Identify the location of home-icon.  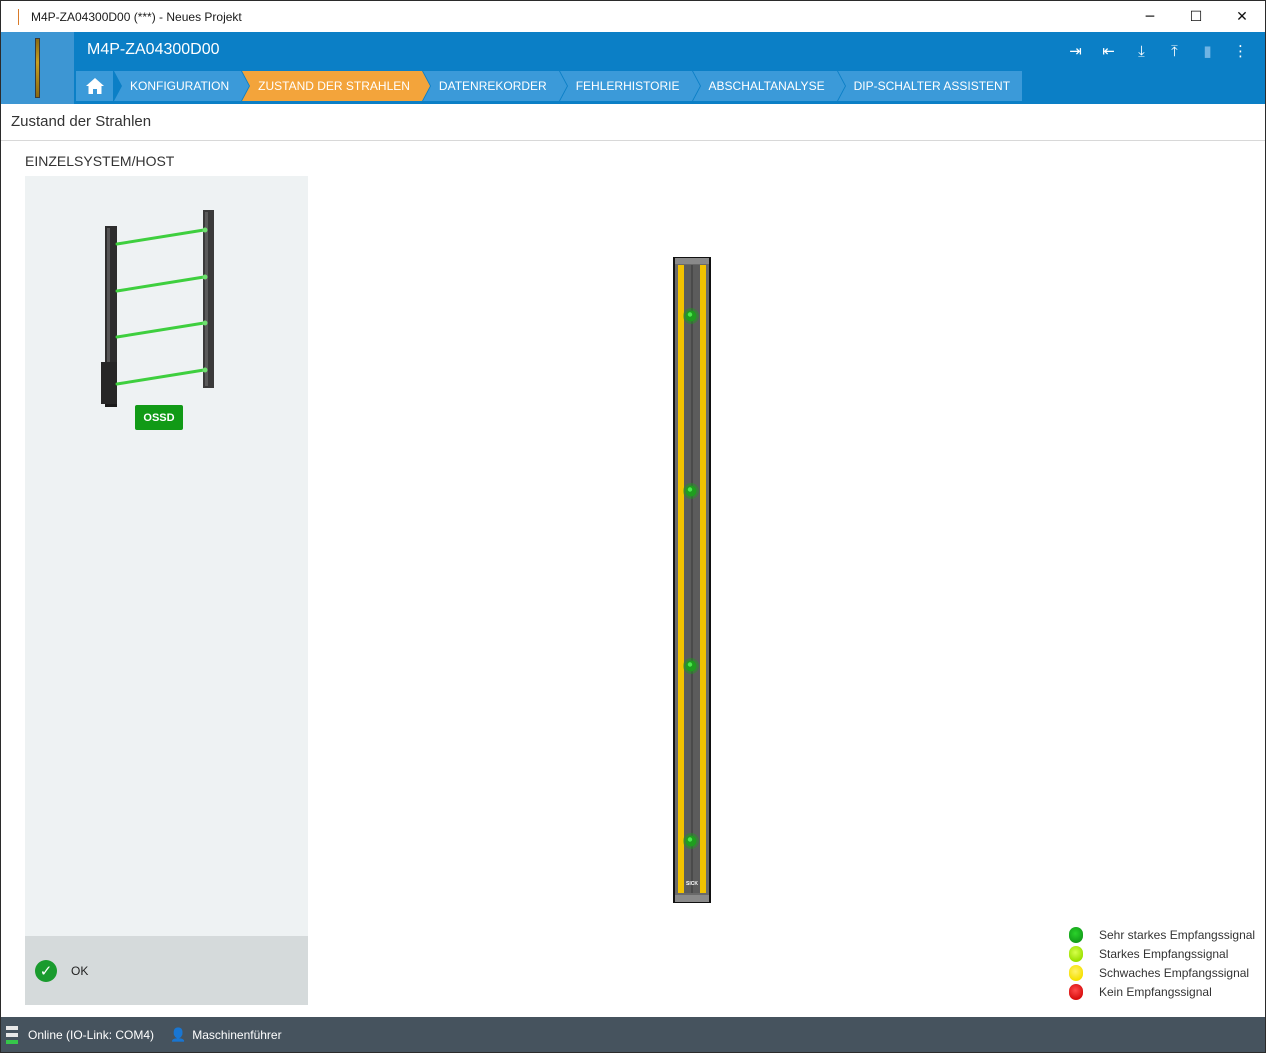
(94, 86).